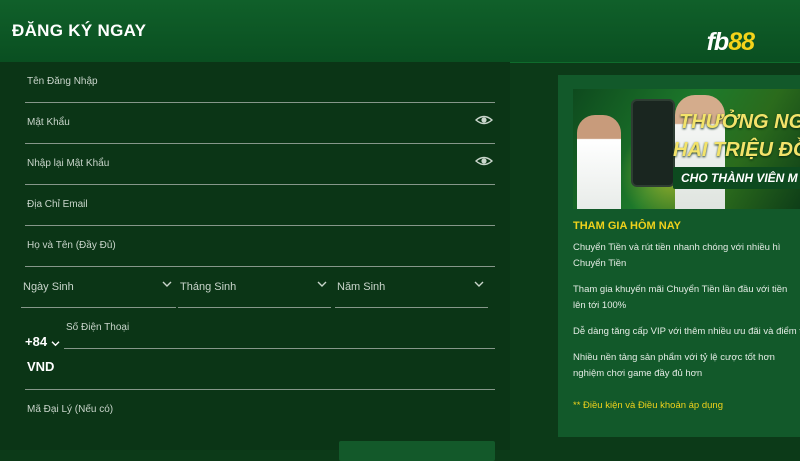 This screenshot has width=800, height=461. Describe the element at coordinates (48, 287) in the screenshot. I see `birth-day-label: Ngày Sinh` at that location.